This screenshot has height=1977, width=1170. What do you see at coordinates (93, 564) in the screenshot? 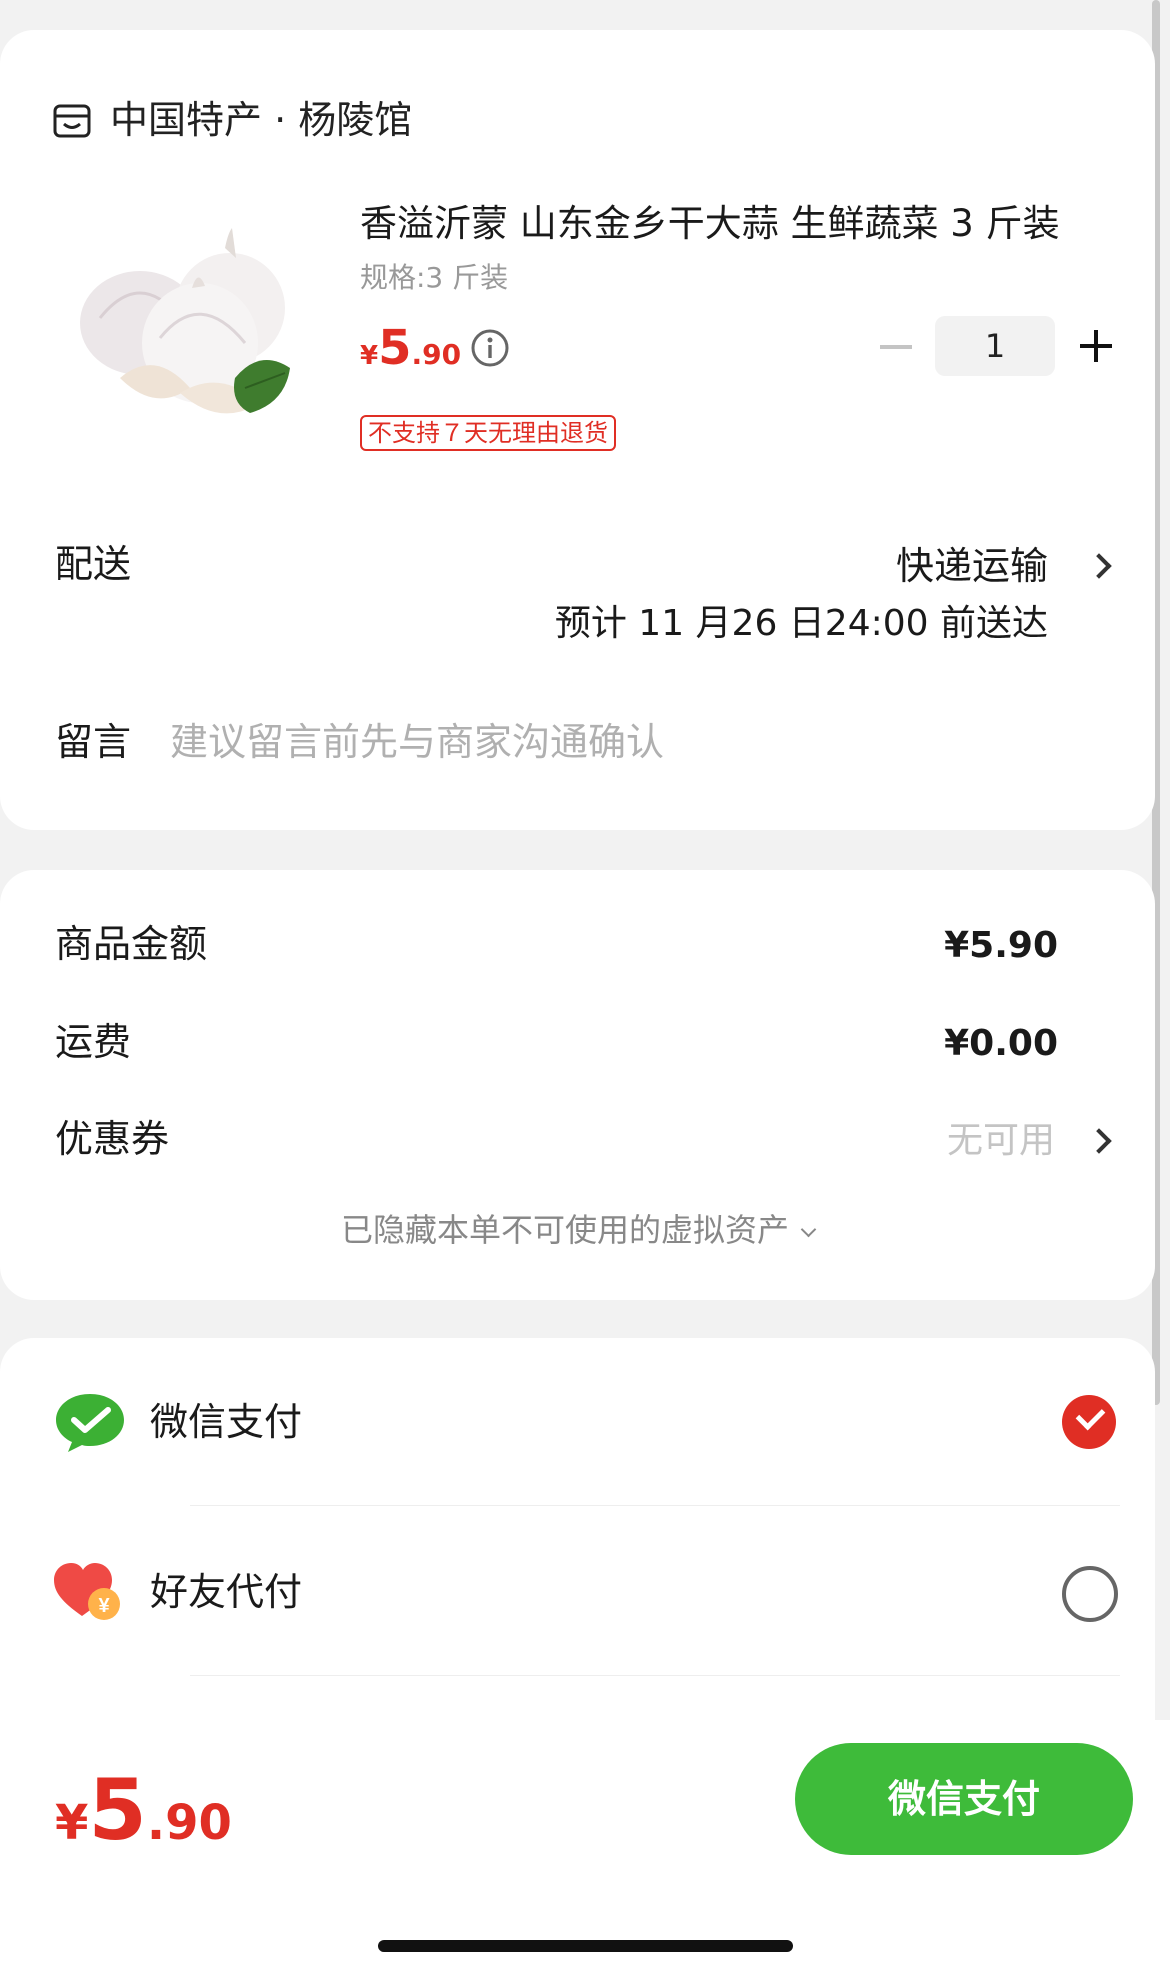
I see `delivery-label: 配送` at bounding box center [93, 564].